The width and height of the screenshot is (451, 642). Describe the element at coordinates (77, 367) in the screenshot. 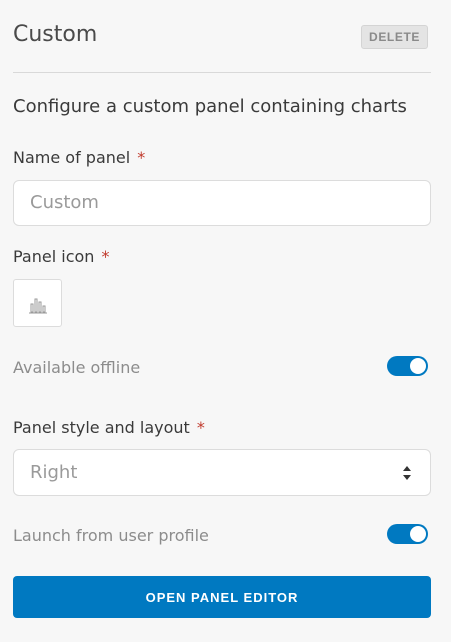

I see `offline-toggle-label: Available offline` at that location.